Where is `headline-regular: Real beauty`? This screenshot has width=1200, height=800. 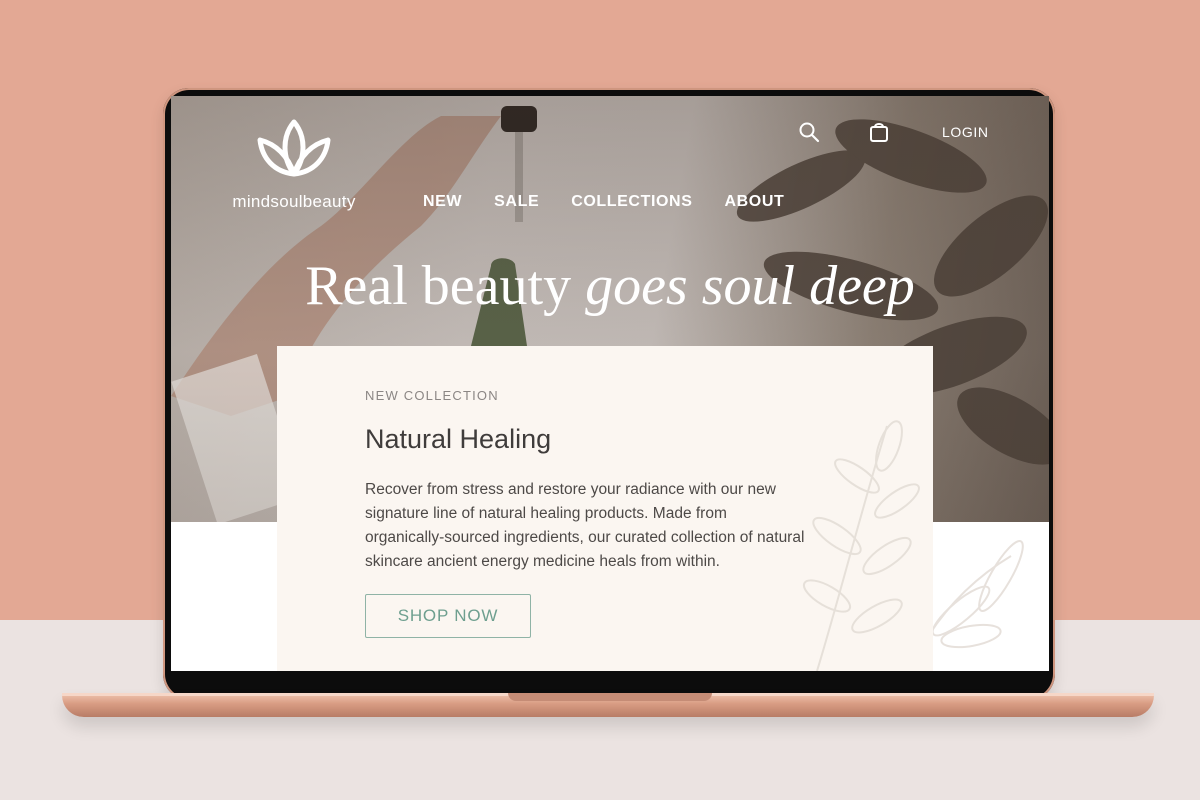 headline-regular: Real beauty is located at coordinates (438, 286).